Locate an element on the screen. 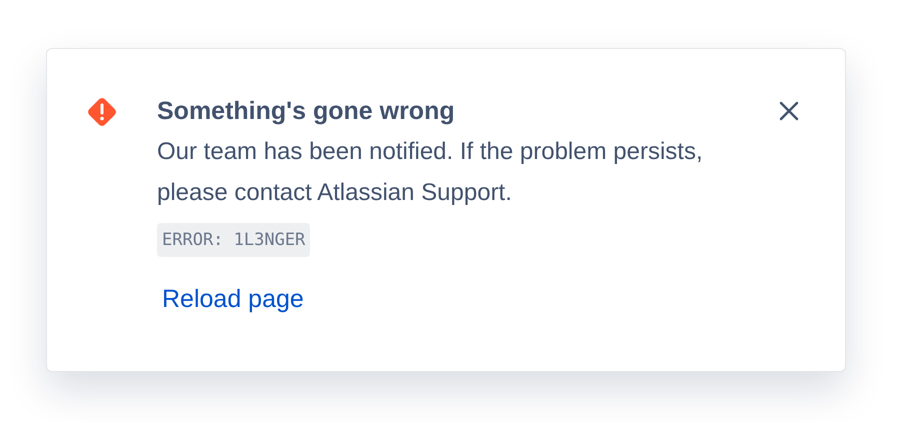 This screenshot has height=422, width=920. dialog-title: Something's gone wrong is located at coordinates (306, 111).